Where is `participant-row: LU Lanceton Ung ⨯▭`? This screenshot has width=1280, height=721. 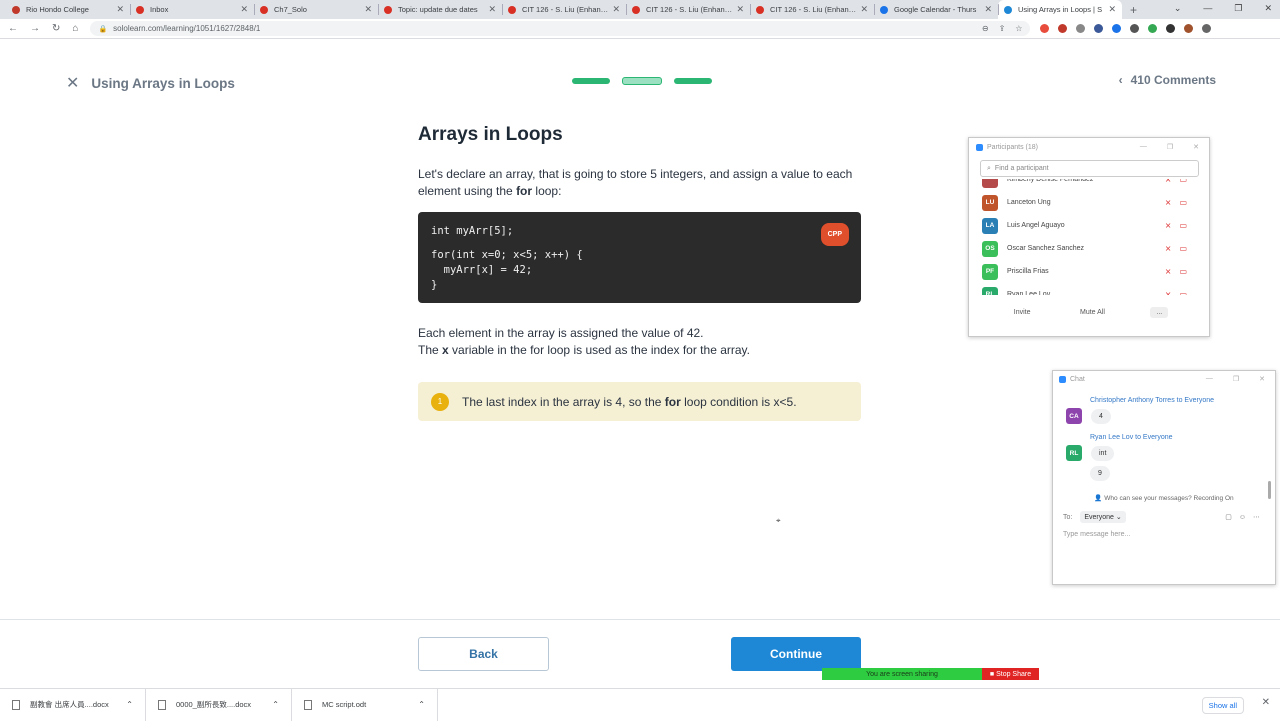 participant-row: LU Lanceton Ung ⨯▭ is located at coordinates (1089, 202).